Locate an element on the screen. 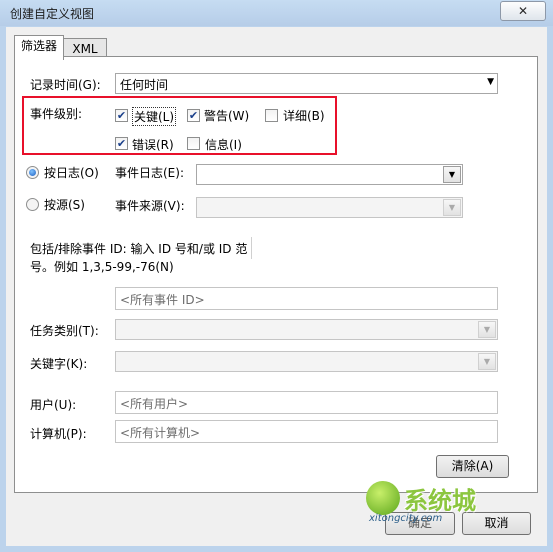 The height and width of the screenshot is (552, 553). close-button: ✕ is located at coordinates (523, 11).